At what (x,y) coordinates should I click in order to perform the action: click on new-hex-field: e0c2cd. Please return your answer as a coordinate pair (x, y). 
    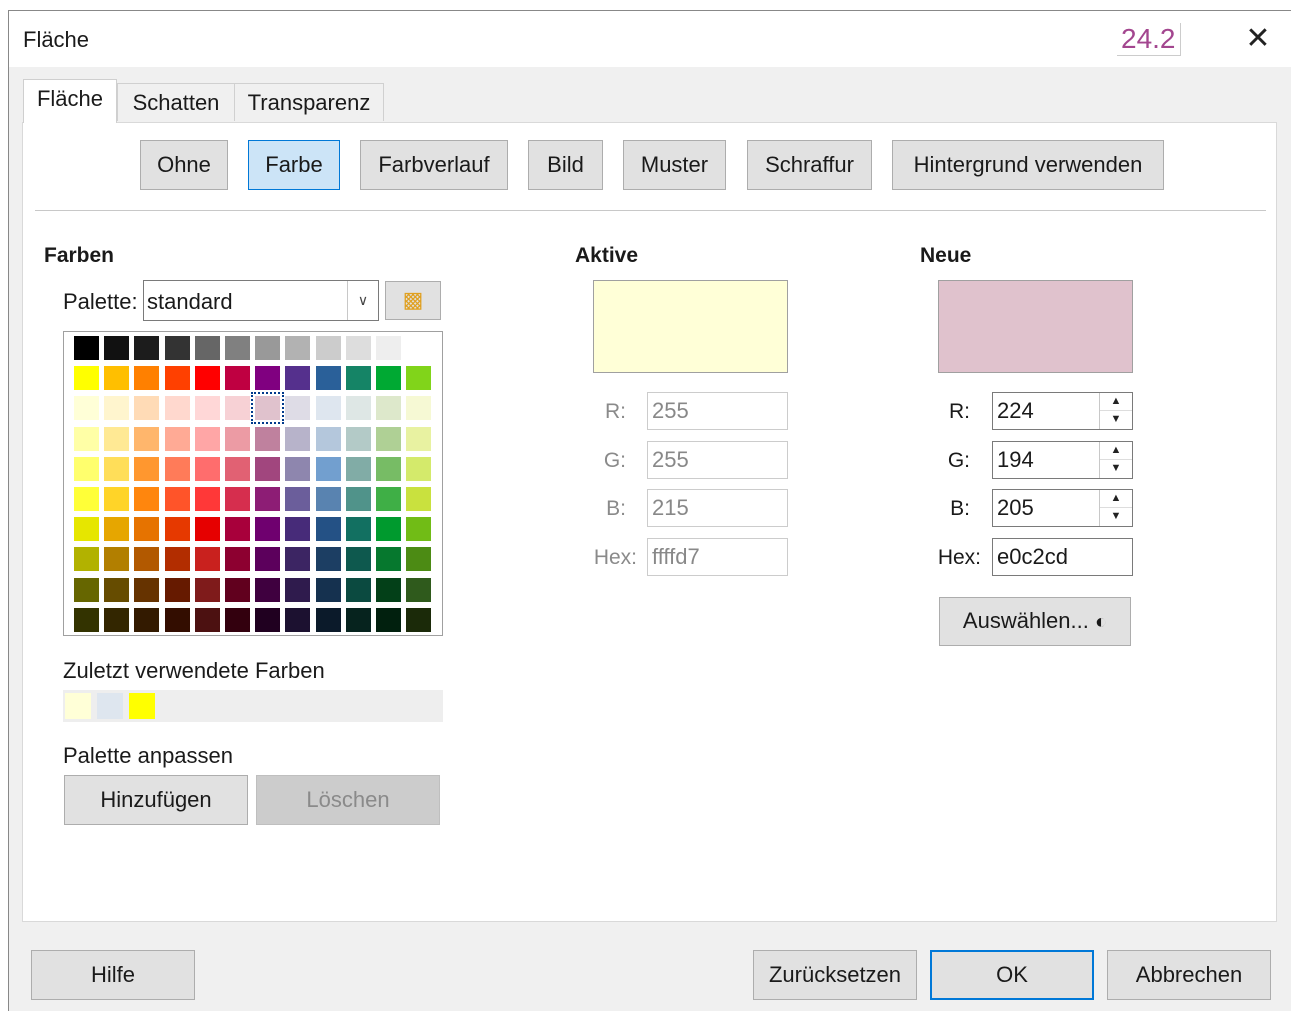
    Looking at the image, I should click on (1062, 557).